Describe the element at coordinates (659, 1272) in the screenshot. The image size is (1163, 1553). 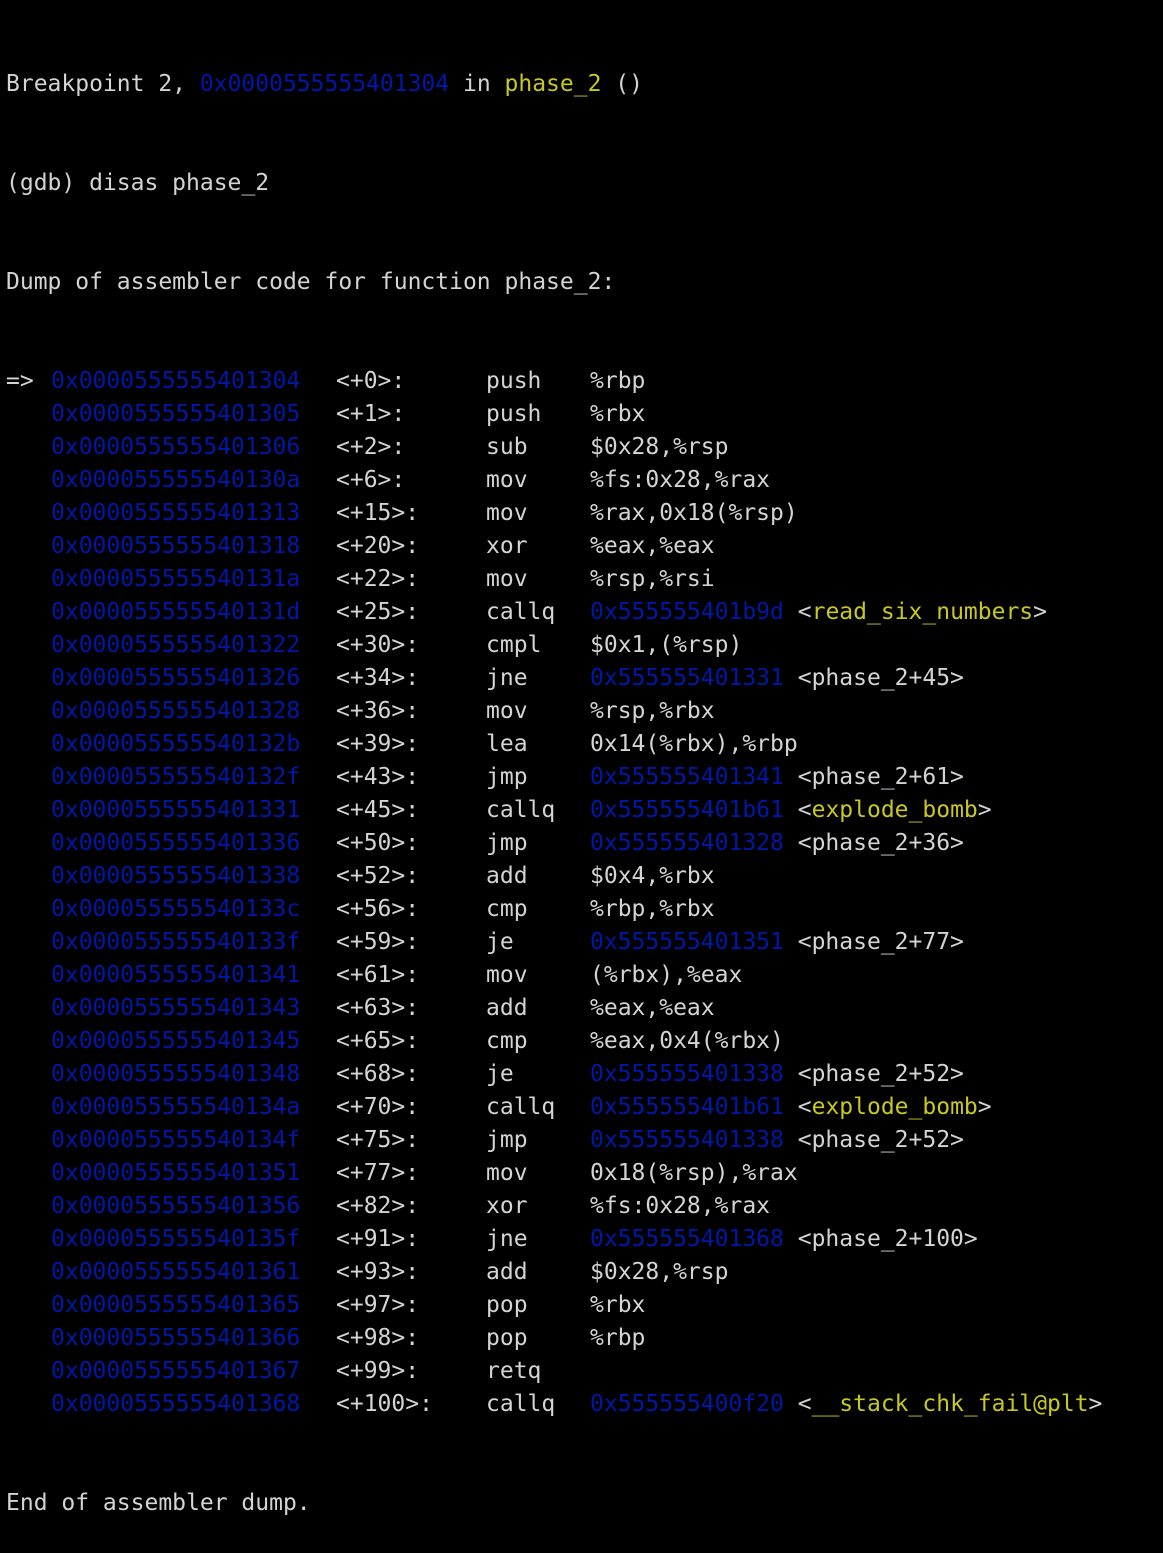
I see `instruction-operands: $0x28,%rsp` at that location.